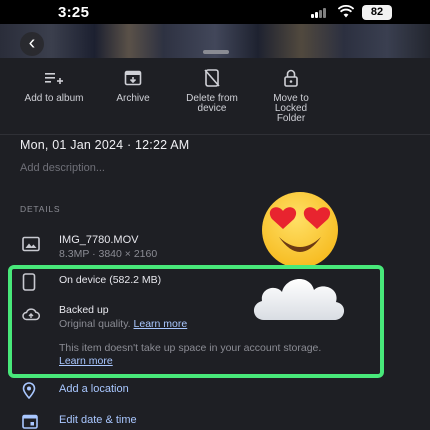 The image size is (430, 430). I want to click on quality-text: Original quality. Learn more, so click(123, 324).